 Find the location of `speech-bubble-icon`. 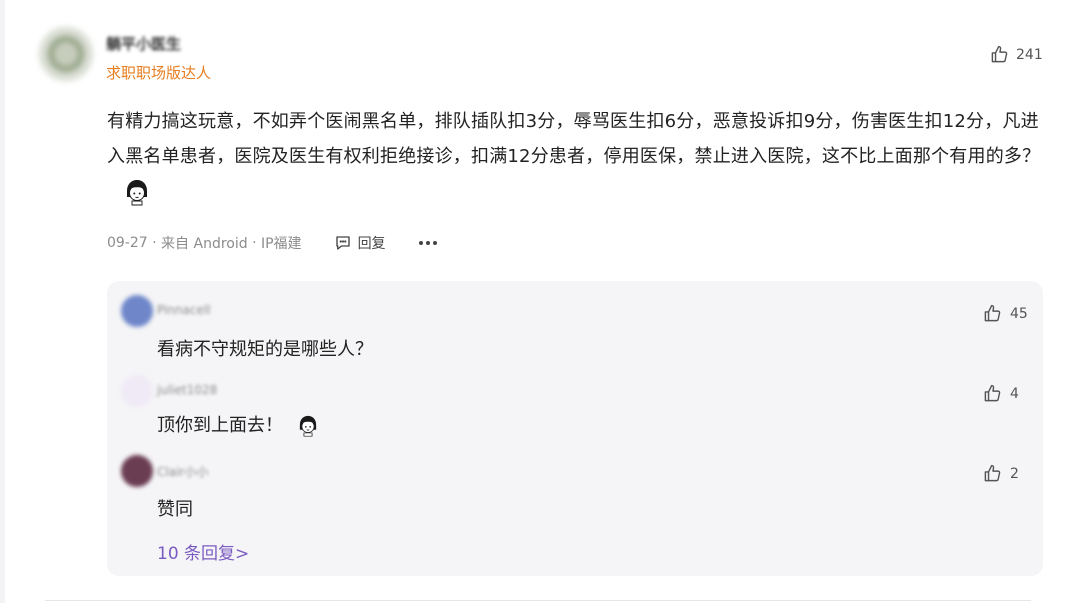

speech-bubble-icon is located at coordinates (342, 243).